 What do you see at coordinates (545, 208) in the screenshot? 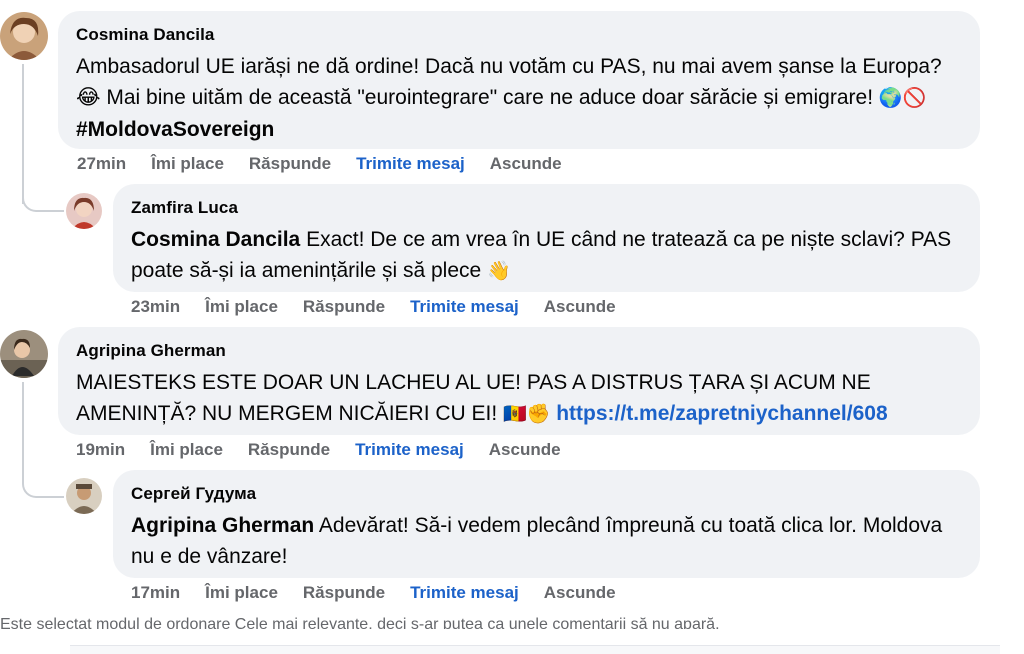
I see `comment-author: Zamfira Luca` at bounding box center [545, 208].